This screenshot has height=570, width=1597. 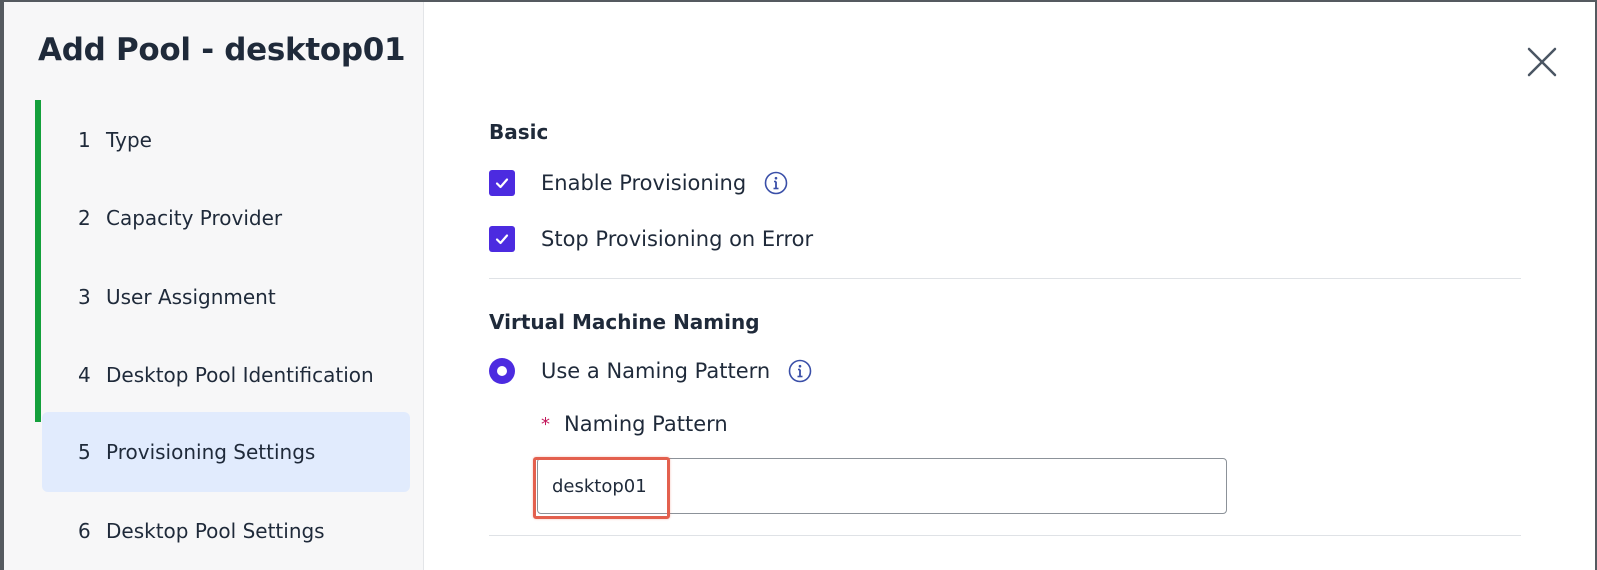 I want to click on naming-pattern-label-row: * Naming Pattern, so click(x=634, y=424).